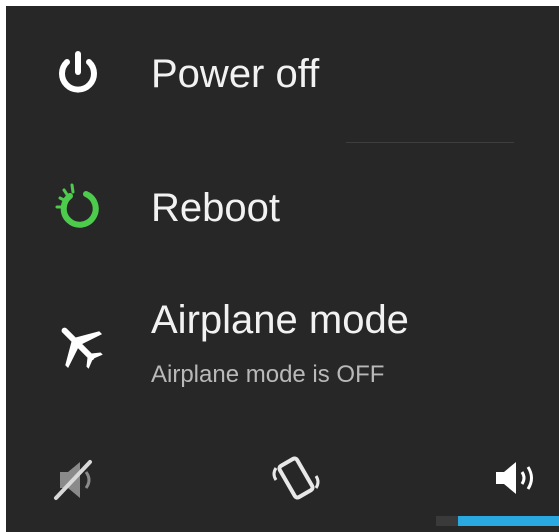  What do you see at coordinates (522, 487) in the screenshot?
I see `sound-on-icon` at bounding box center [522, 487].